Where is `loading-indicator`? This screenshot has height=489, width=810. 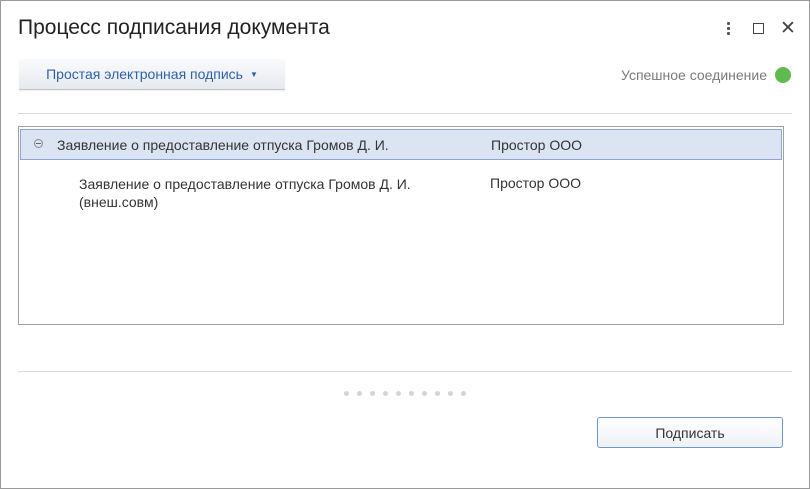 loading-indicator is located at coordinates (405, 393).